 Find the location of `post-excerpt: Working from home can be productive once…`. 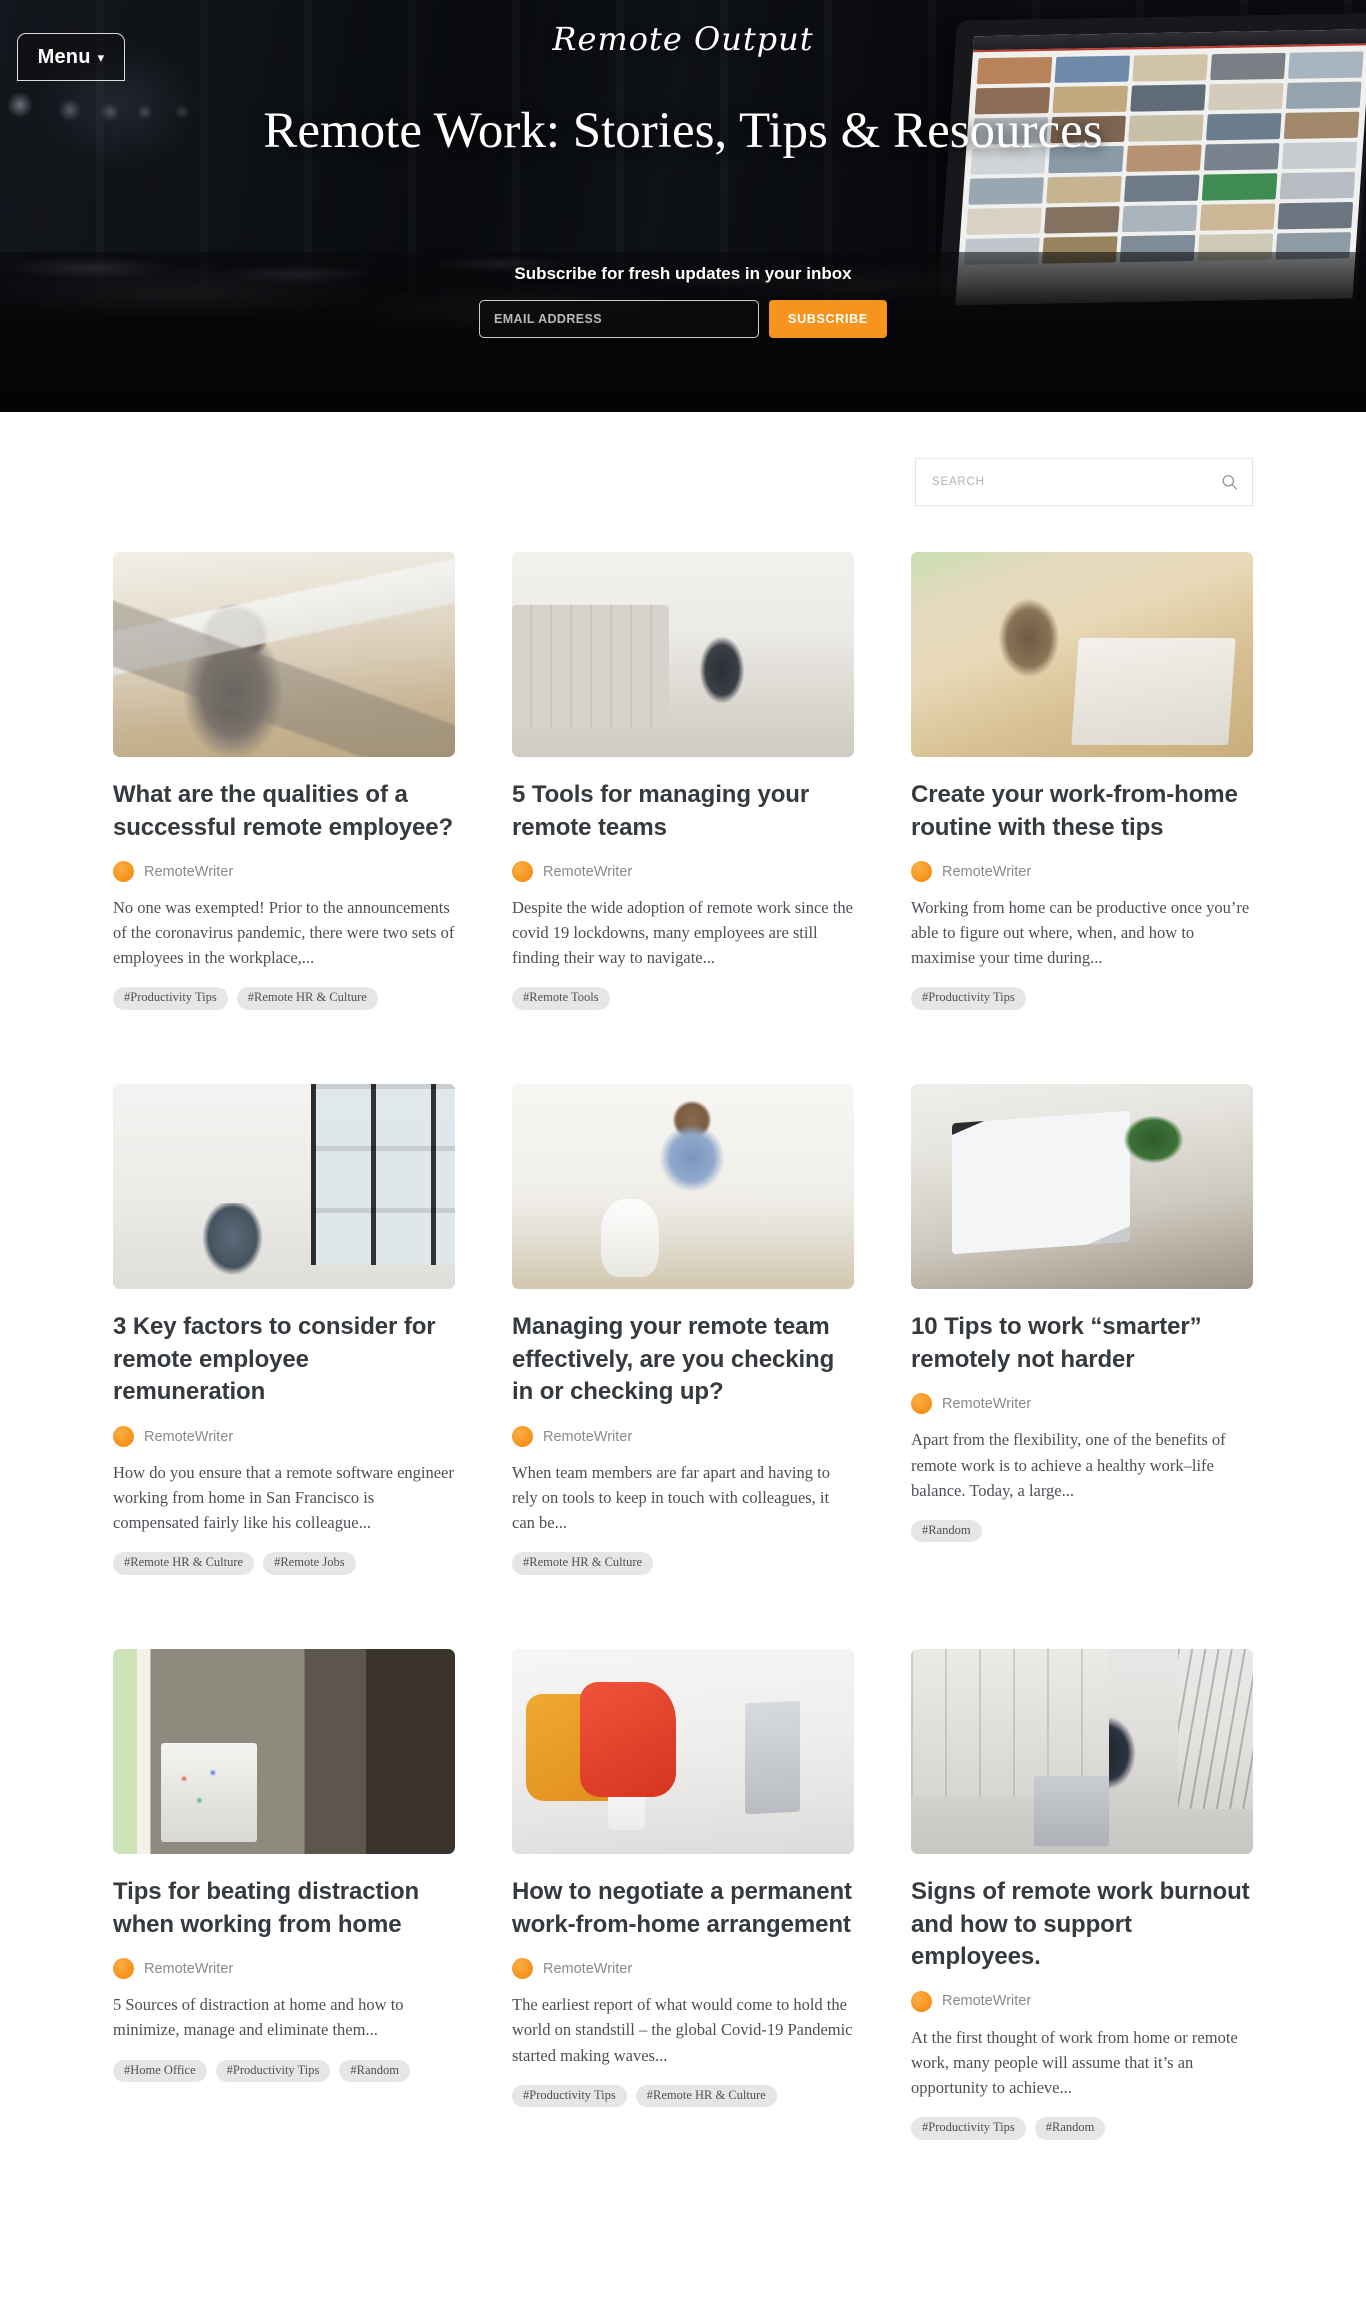

post-excerpt: Working from home can be productive once… is located at coordinates (1080, 933).